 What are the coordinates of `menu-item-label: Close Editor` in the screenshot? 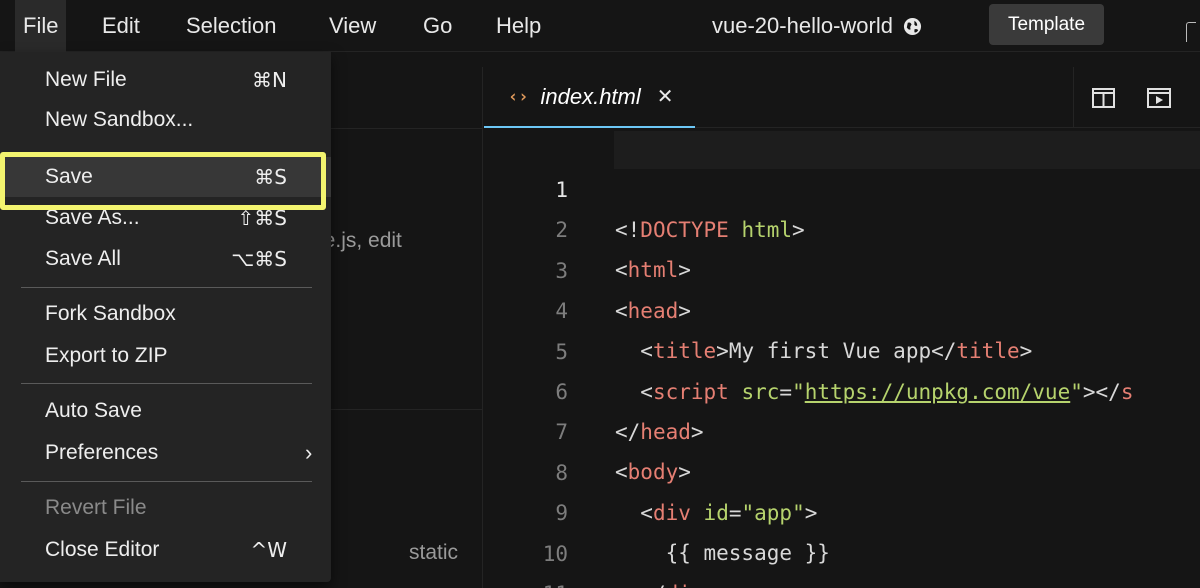 It's located at (102, 549).